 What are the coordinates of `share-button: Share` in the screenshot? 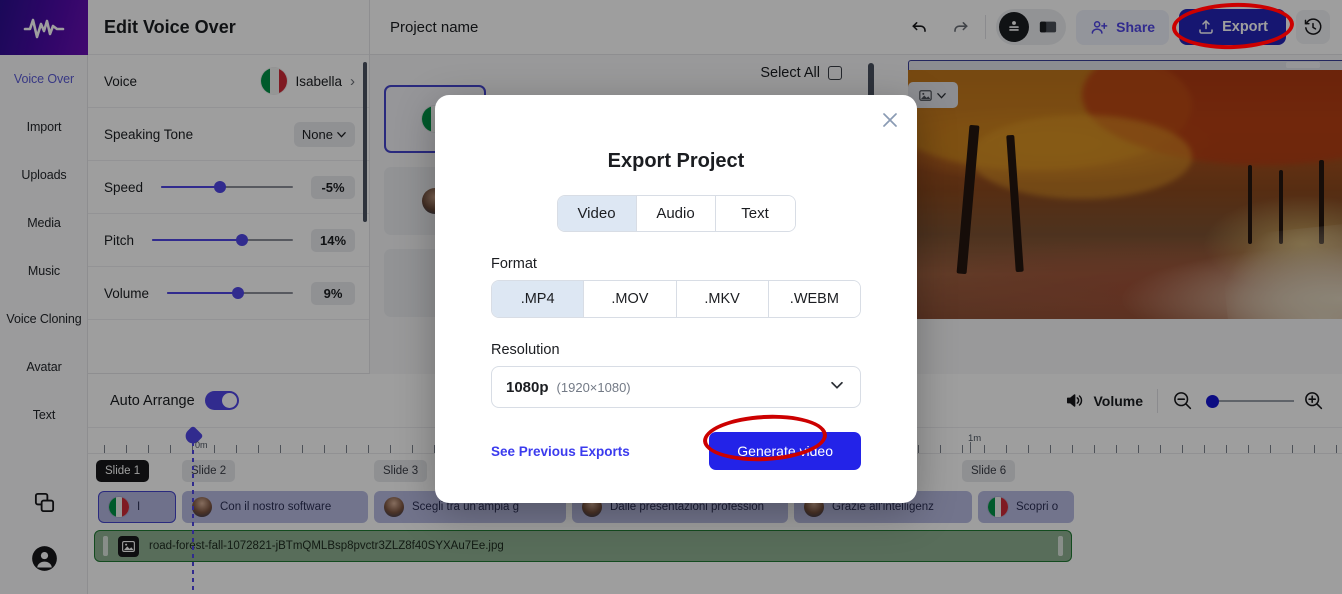 It's located at (1123, 27).